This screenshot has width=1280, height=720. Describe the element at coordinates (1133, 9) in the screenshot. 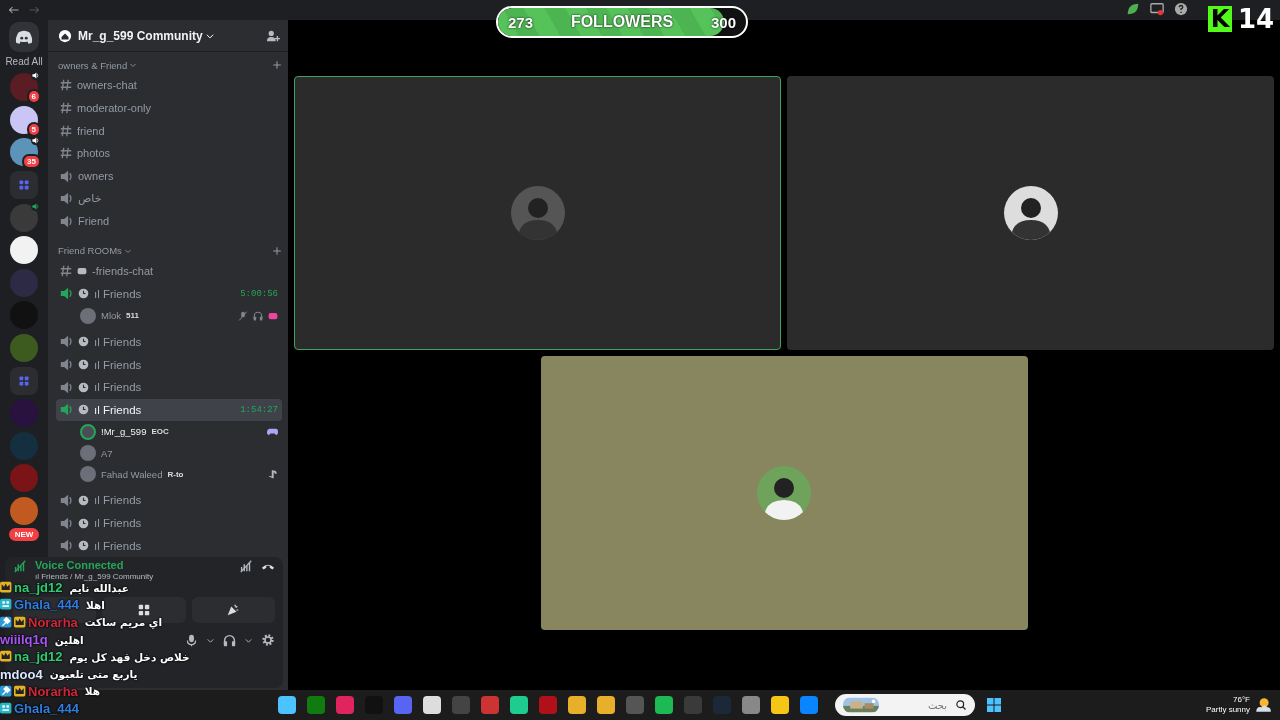

I see `leaf-icon` at that location.